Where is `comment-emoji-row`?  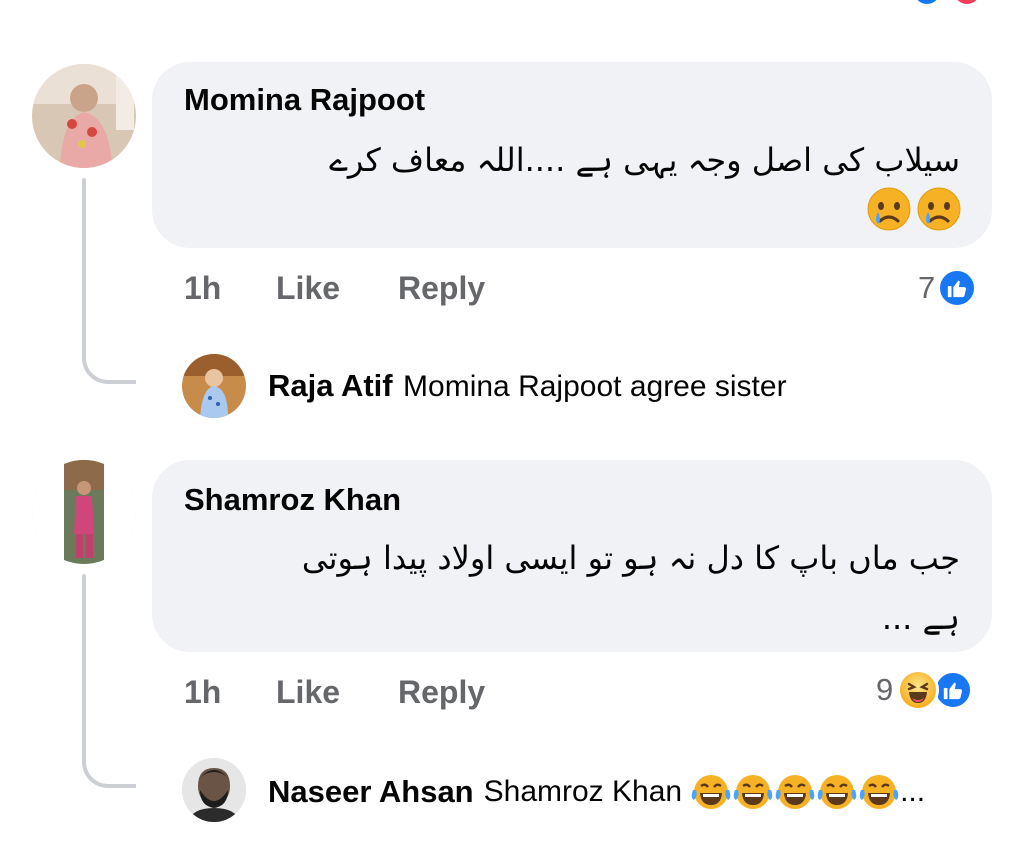 comment-emoji-row is located at coordinates (914, 209).